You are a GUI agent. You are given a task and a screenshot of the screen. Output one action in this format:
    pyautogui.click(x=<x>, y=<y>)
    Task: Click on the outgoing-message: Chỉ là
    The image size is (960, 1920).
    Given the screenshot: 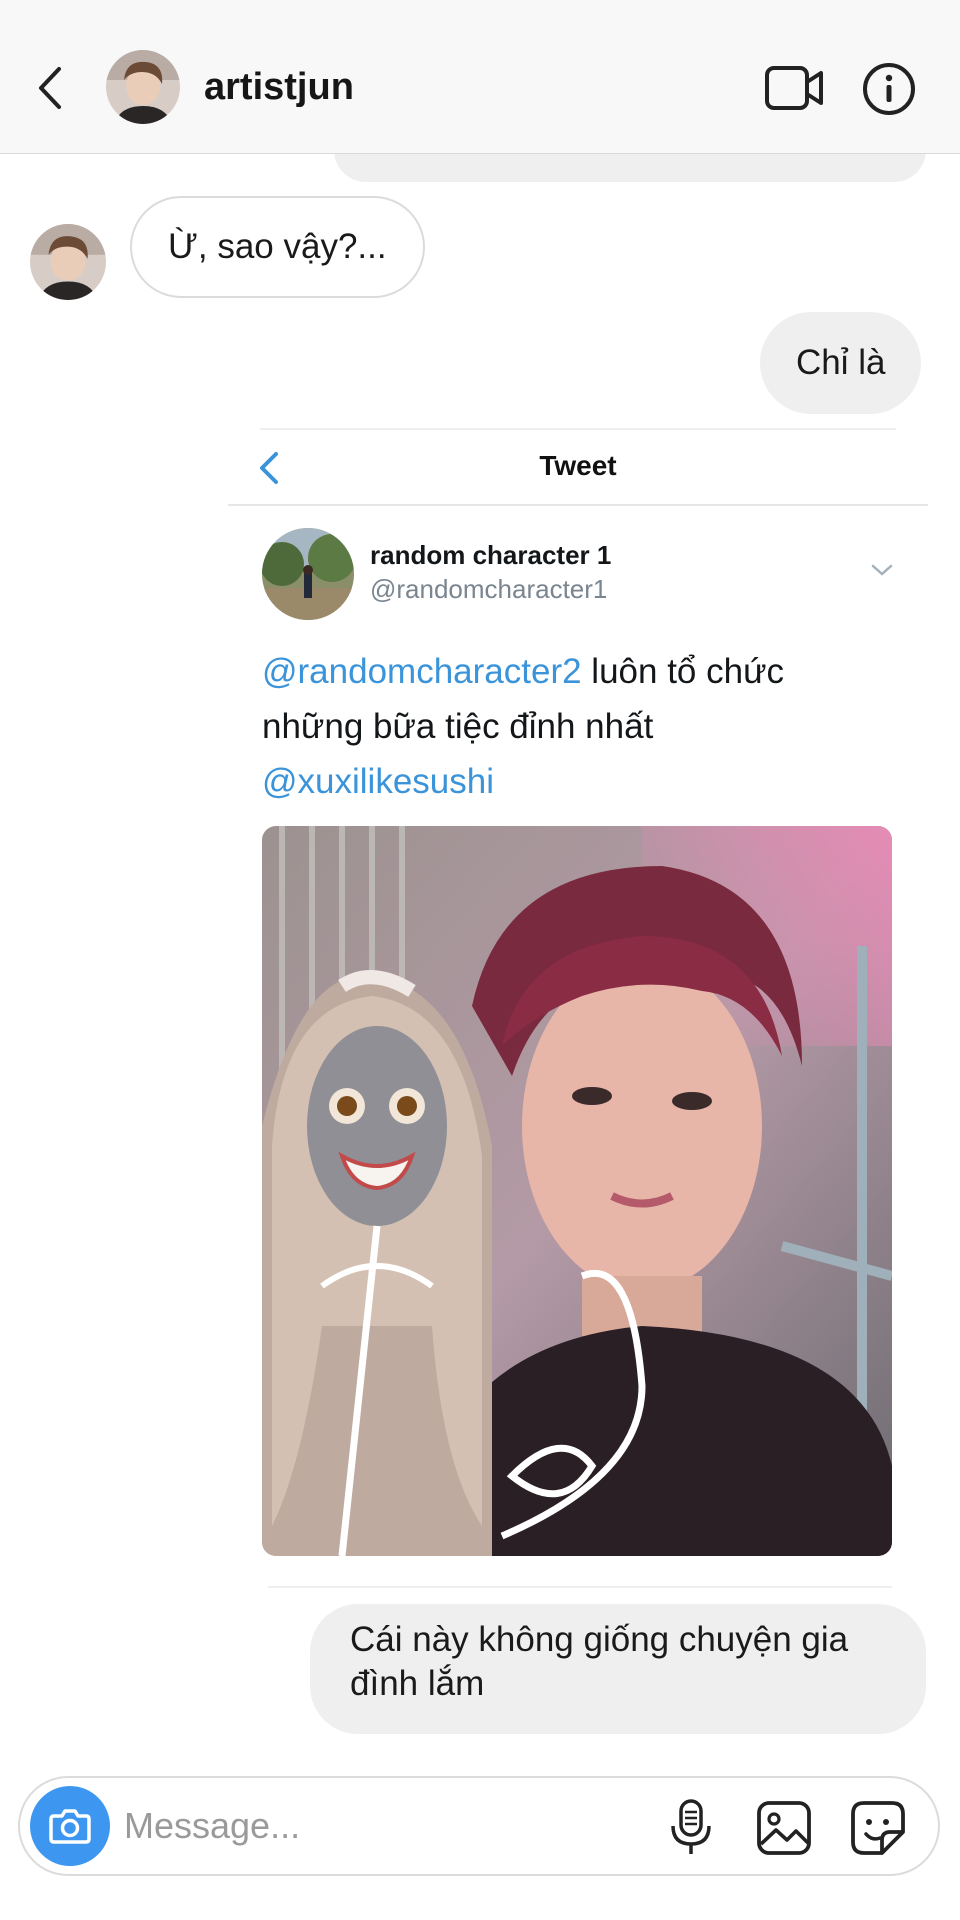 What is the action you would take?
    pyautogui.click(x=841, y=363)
    